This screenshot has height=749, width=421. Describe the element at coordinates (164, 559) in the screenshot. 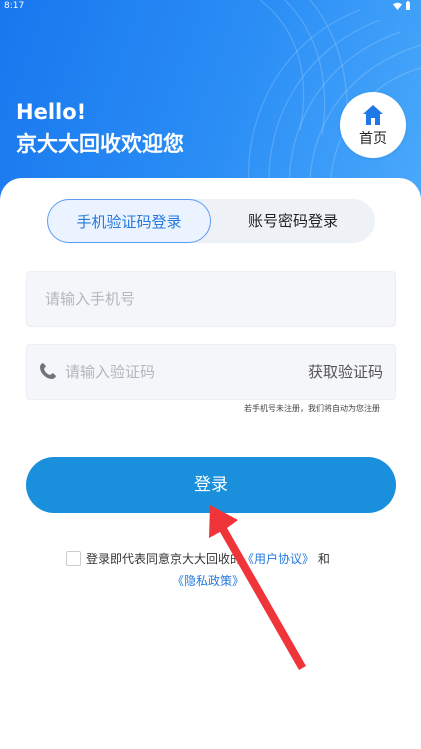

I see `agreement-prefix: 登录即代表同意京大大回收的` at that location.